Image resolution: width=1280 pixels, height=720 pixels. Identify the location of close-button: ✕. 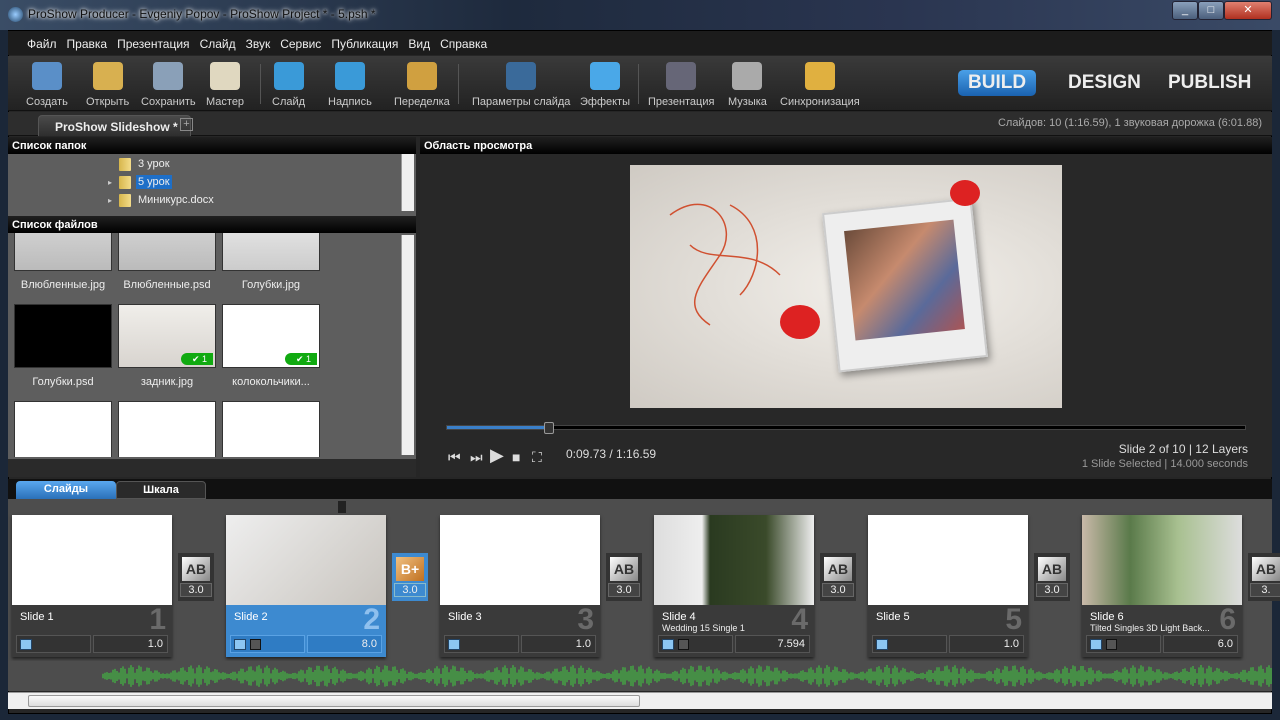
(1248, 10).